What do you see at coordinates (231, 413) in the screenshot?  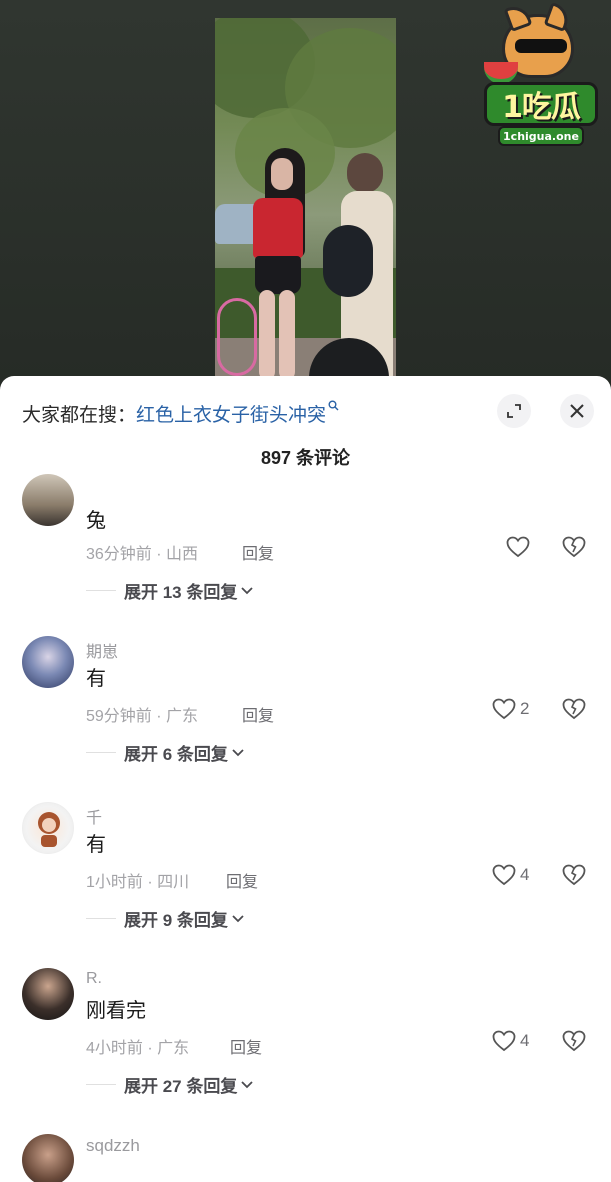 I see `trending-search-term: 红色上衣女子街头冲突` at bounding box center [231, 413].